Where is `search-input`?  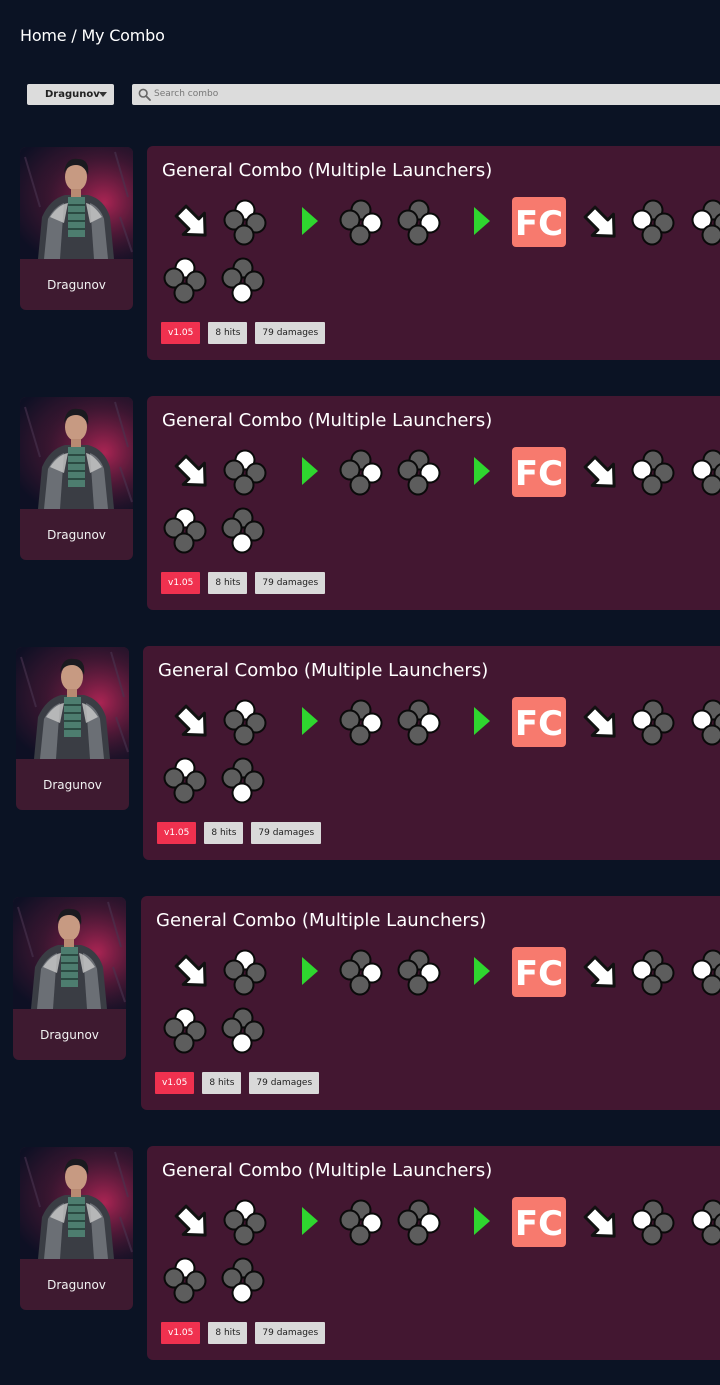
search-input is located at coordinates (429, 94).